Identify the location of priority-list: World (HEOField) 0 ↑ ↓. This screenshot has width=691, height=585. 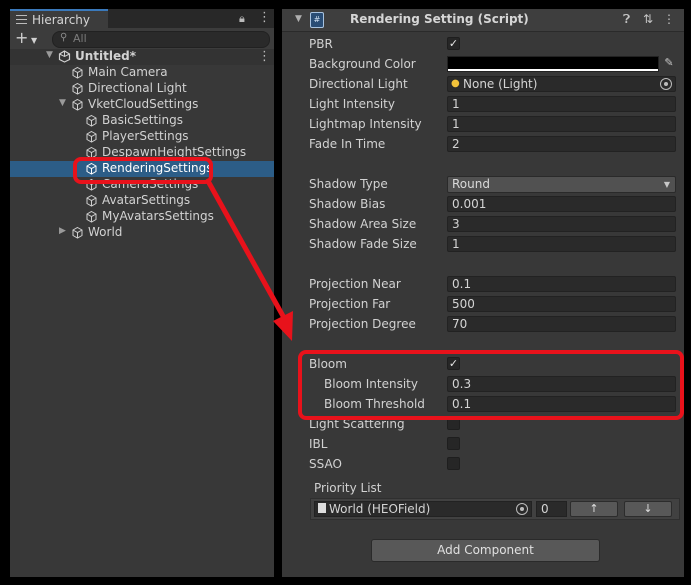
(495, 509).